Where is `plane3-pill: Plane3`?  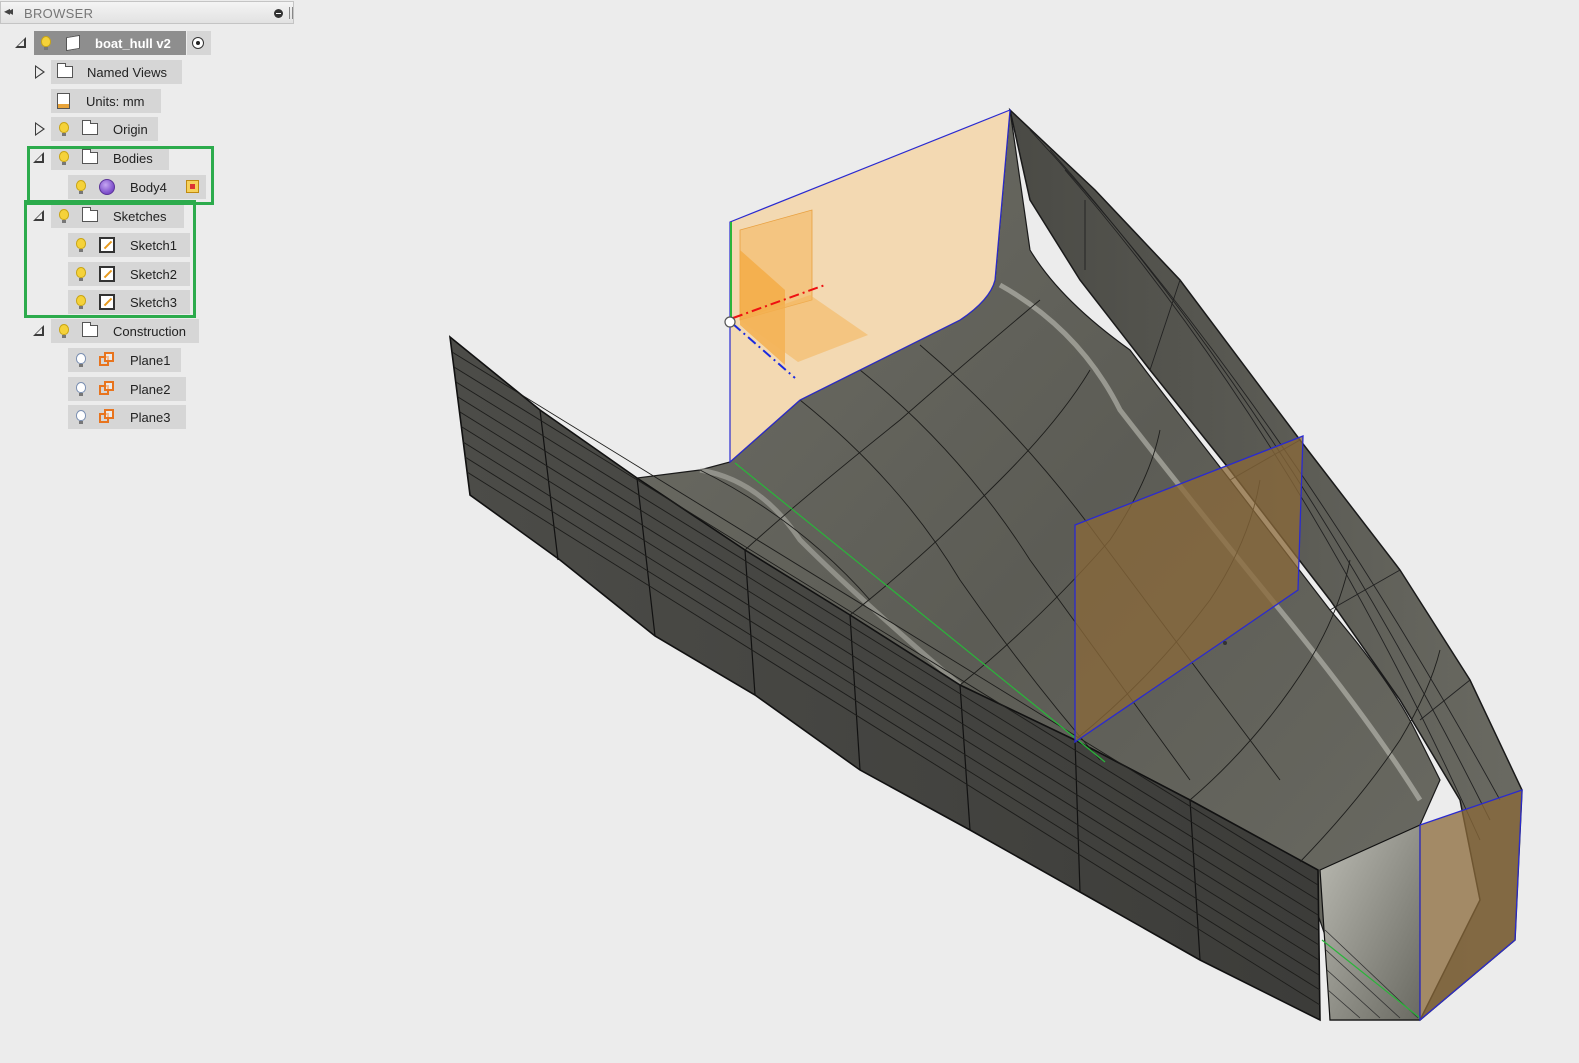 plane3-pill: Plane3 is located at coordinates (127, 417).